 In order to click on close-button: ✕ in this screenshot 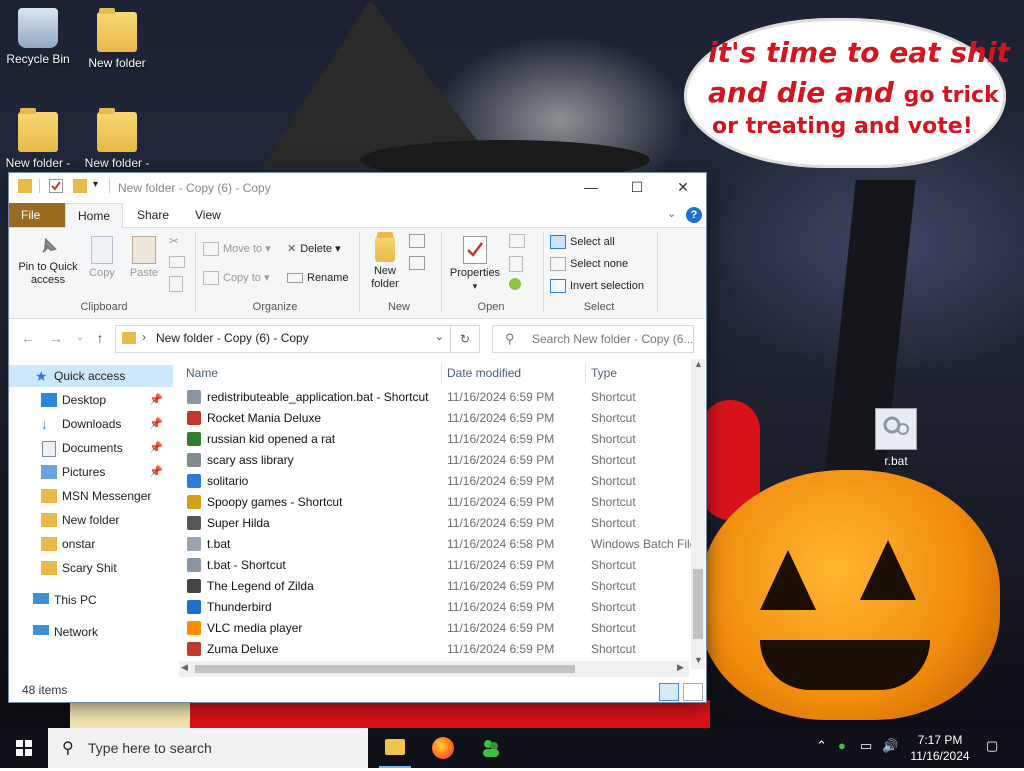, I will do `click(683, 187)`.